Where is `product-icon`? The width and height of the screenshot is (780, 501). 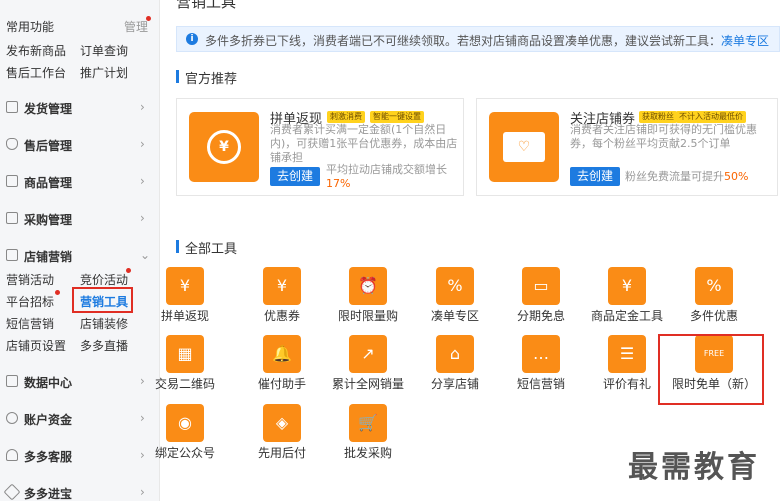 product-icon is located at coordinates (12, 181).